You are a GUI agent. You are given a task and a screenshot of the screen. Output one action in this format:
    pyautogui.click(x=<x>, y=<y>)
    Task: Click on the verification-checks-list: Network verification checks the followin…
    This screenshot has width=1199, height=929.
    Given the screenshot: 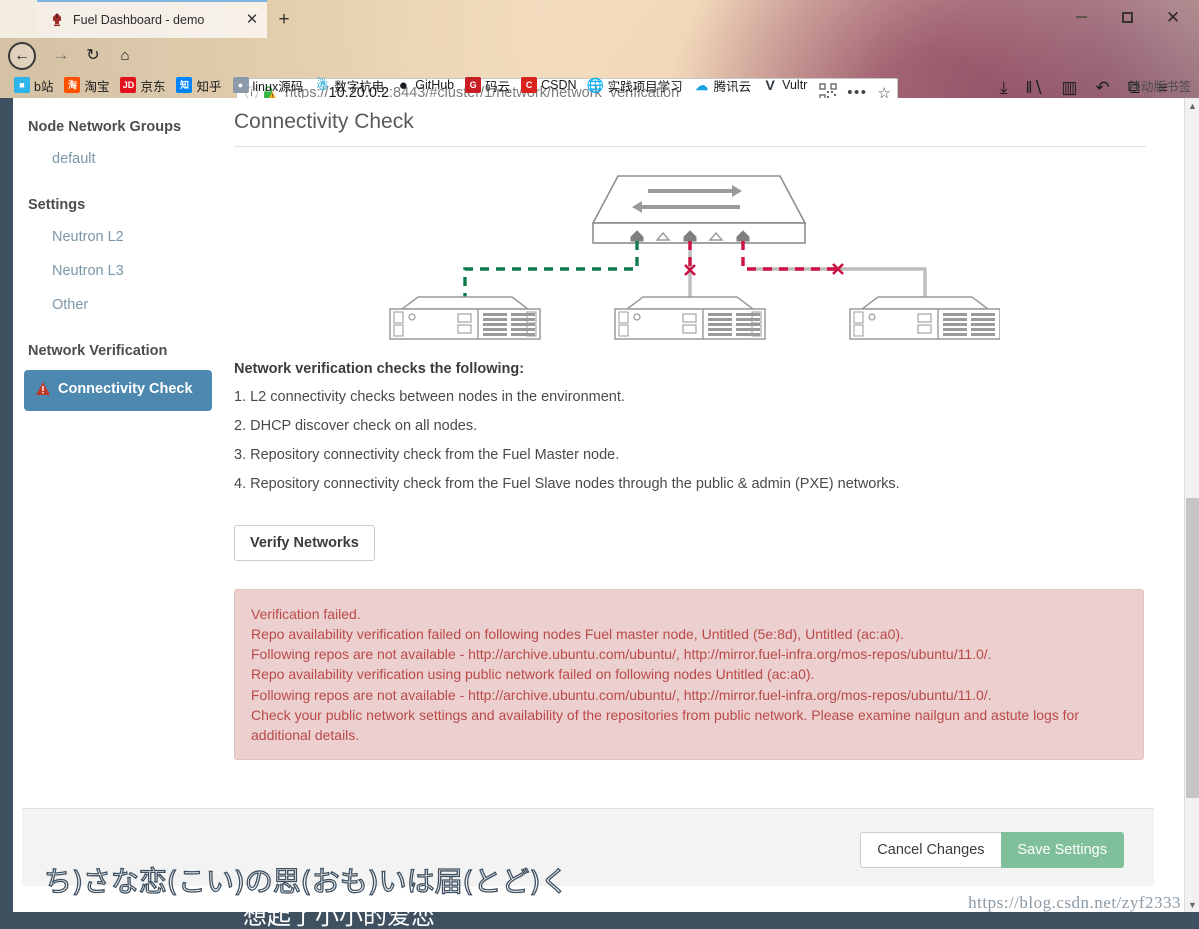 What is the action you would take?
    pyautogui.click(x=690, y=420)
    